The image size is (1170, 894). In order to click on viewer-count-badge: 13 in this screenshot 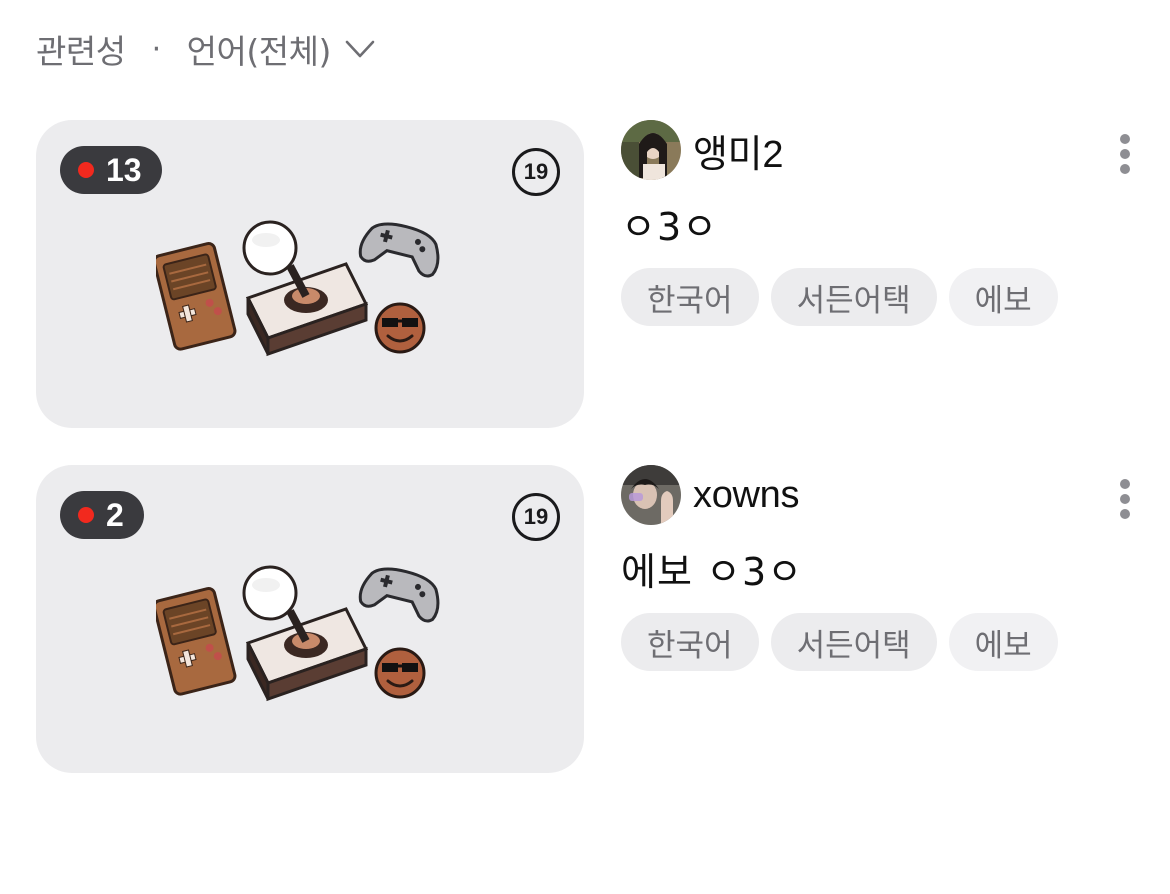, I will do `click(111, 170)`.